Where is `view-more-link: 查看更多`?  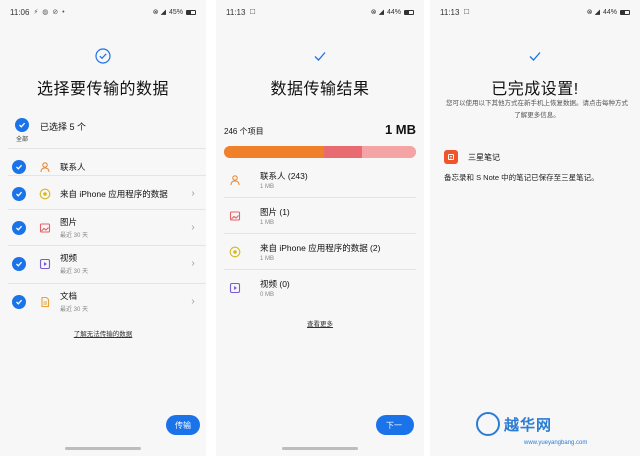 view-more-link: 查看更多 is located at coordinates (320, 323).